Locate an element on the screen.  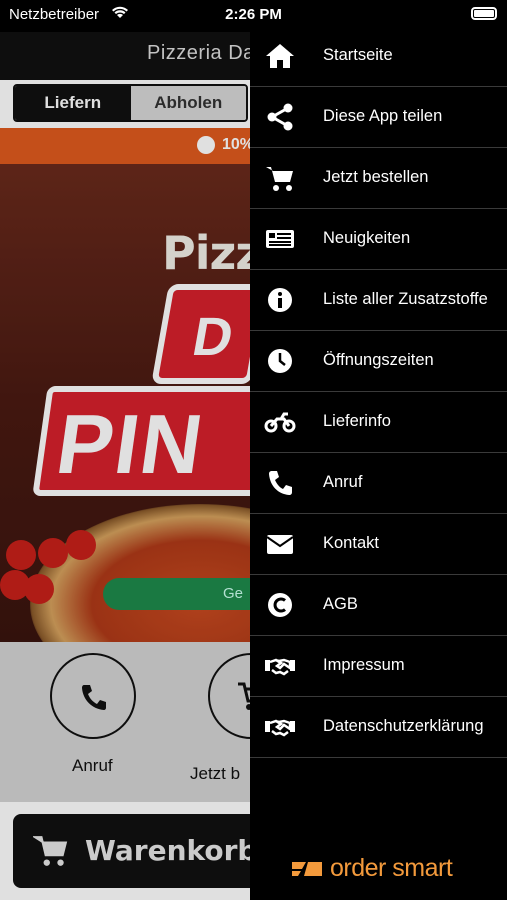
motorcycle-icon is located at coordinates (280, 422).